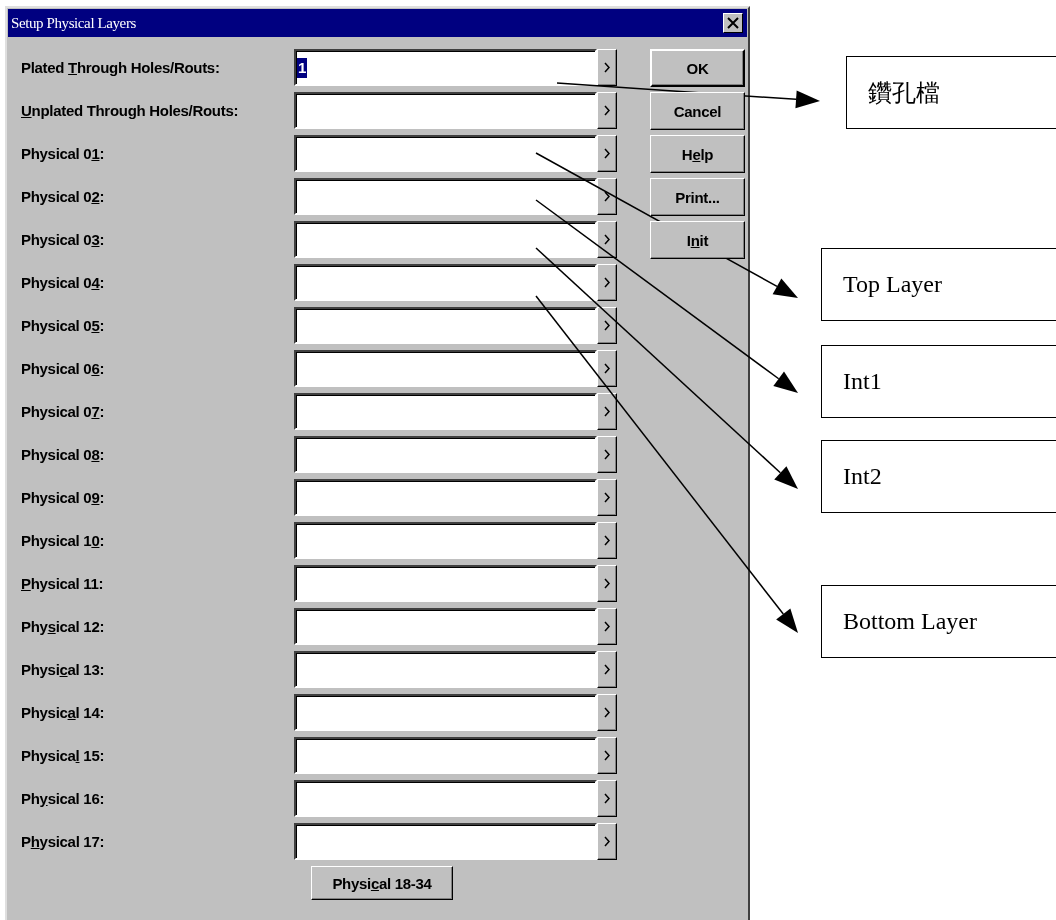  Describe the element at coordinates (382, 883) in the screenshot. I see `physical-more-button: Physical 18-34` at that location.